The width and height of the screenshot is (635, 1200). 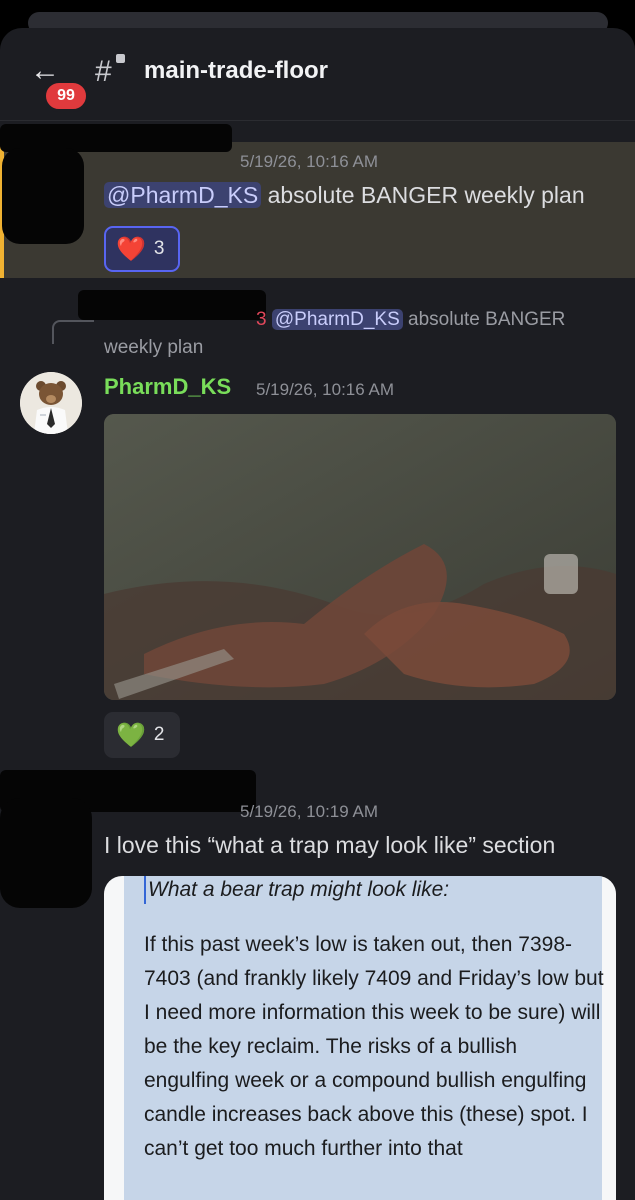 What do you see at coordinates (261, 319) in the screenshot?
I see `reply-username-fragment: 3` at bounding box center [261, 319].